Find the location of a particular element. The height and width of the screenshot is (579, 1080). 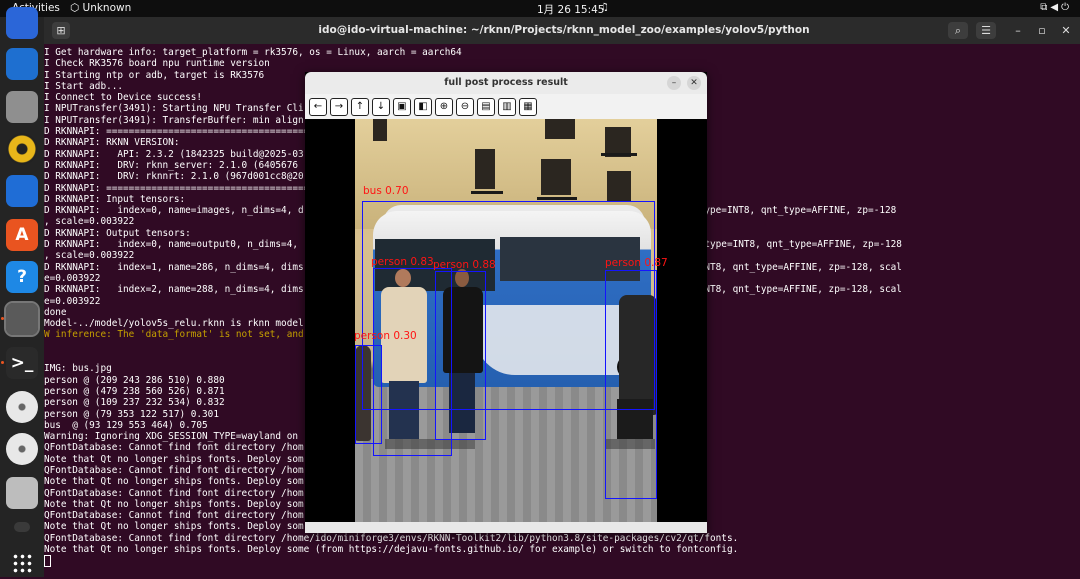

viewer-statusbar is located at coordinates (506, 527).